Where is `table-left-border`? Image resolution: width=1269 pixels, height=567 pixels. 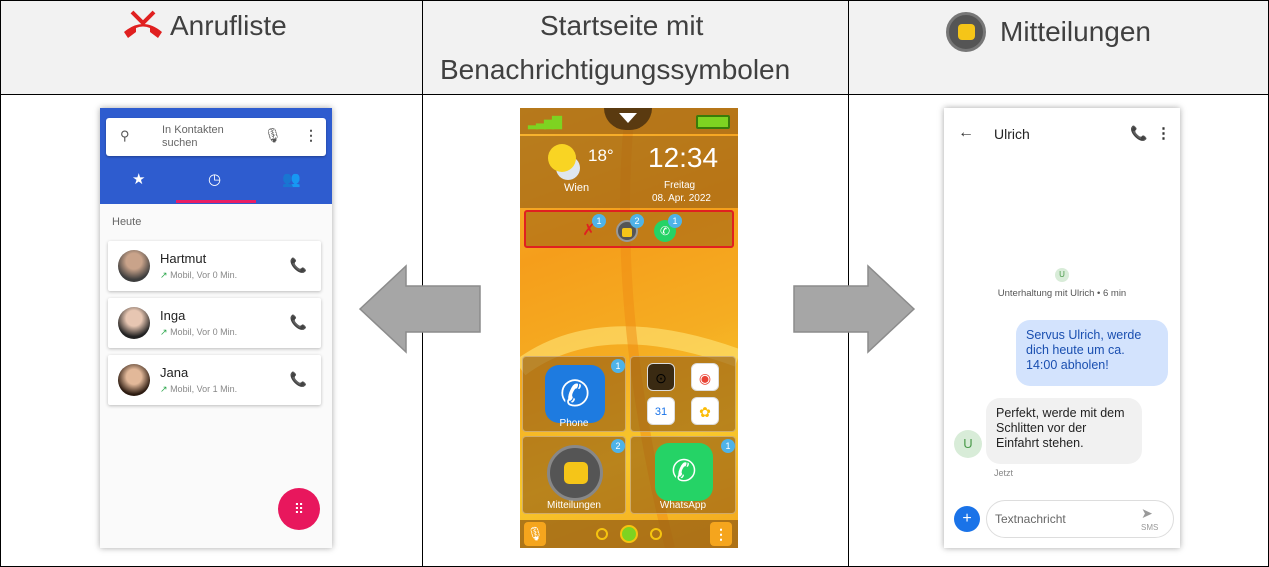 table-left-border is located at coordinates (0, 283).